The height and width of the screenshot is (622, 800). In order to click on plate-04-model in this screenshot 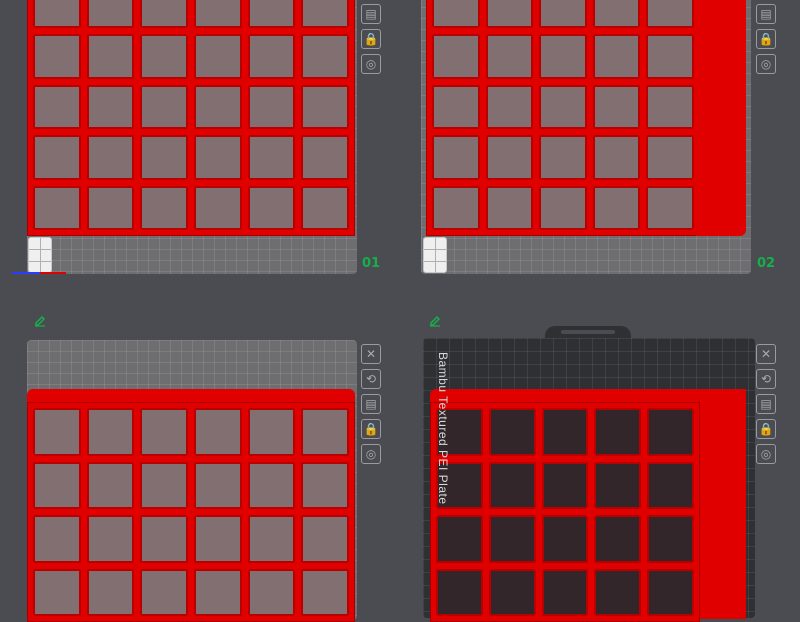, I will do `click(565, 512)`.